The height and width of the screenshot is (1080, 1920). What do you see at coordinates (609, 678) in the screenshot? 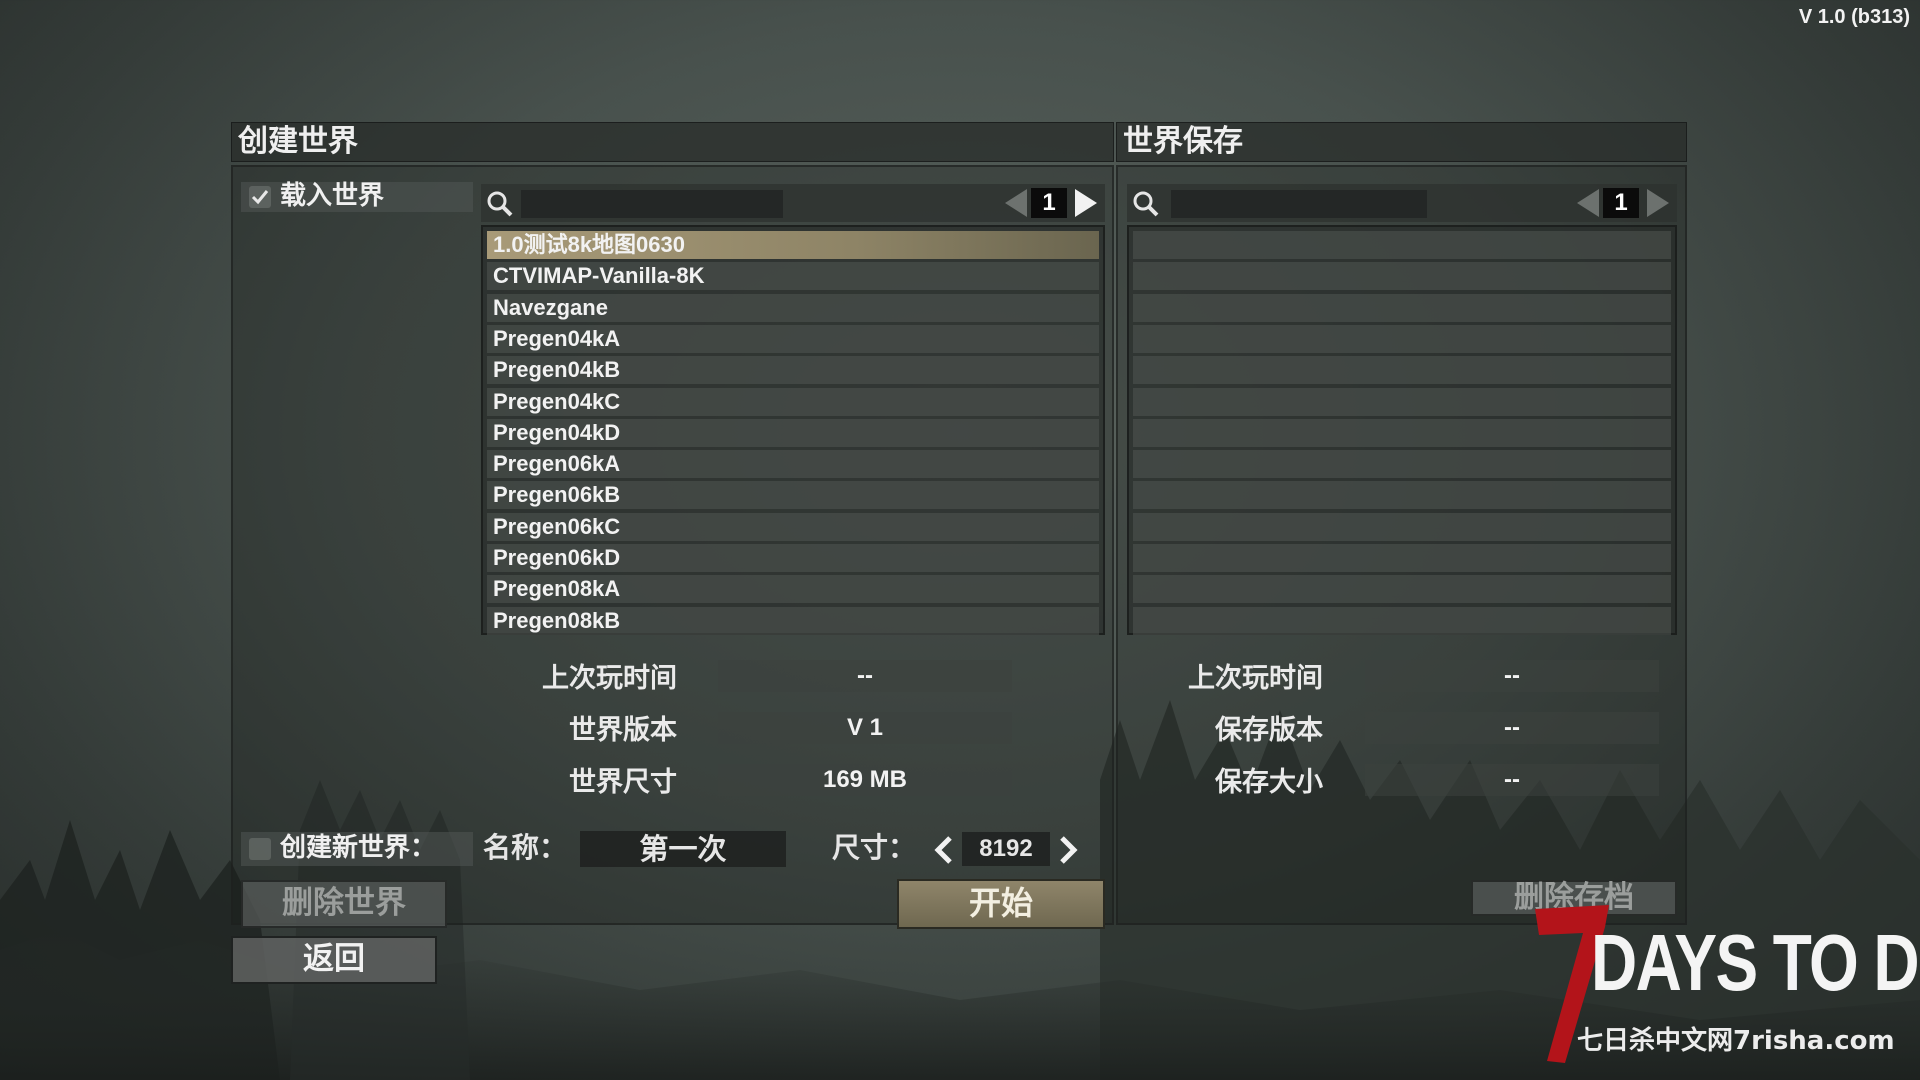
I see `last-played-label: 上次玩时间` at bounding box center [609, 678].